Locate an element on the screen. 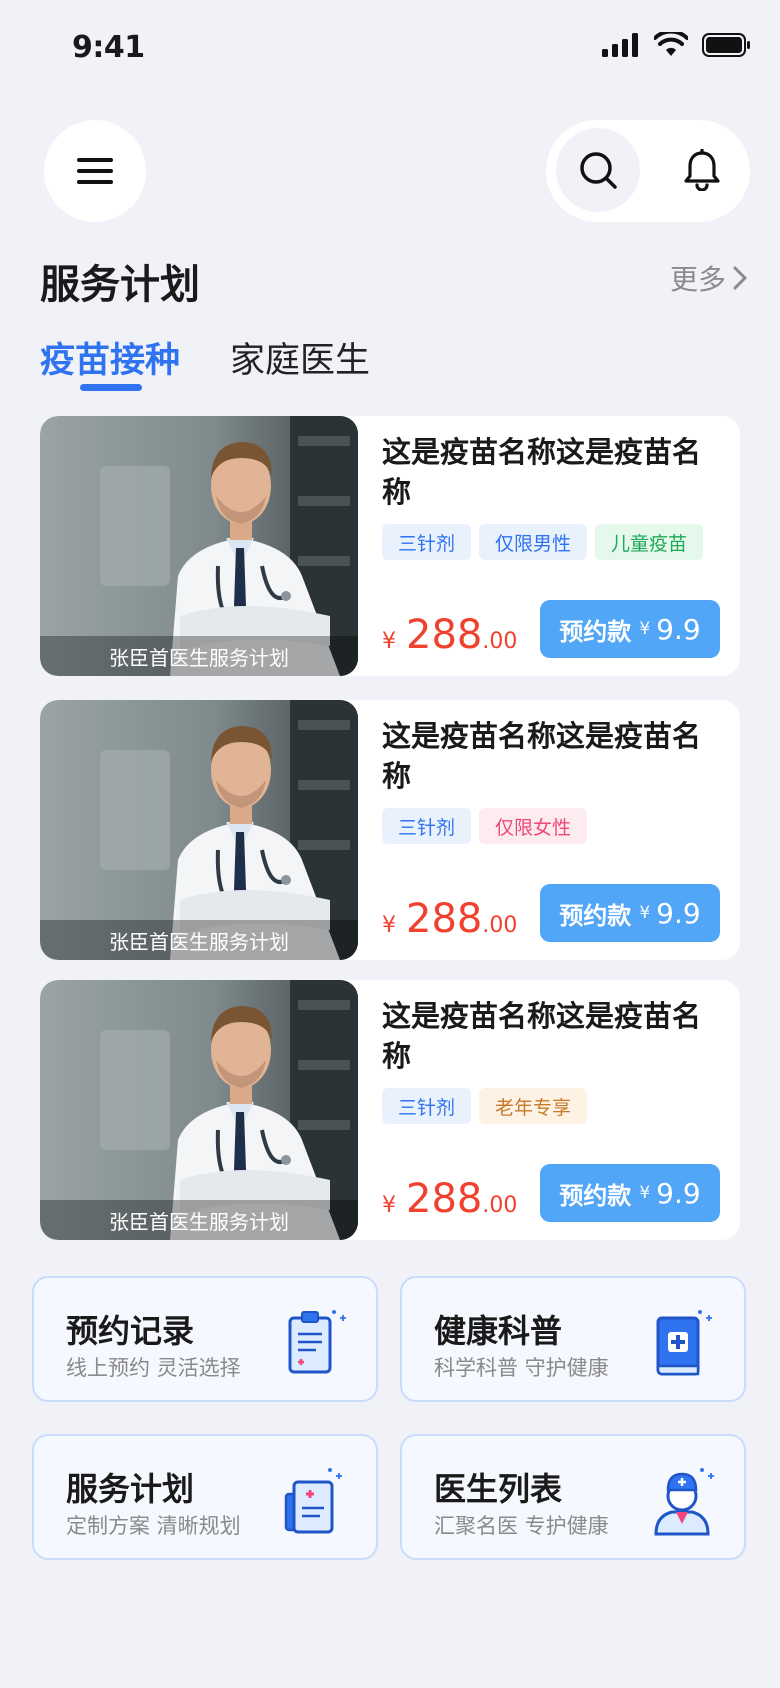 This screenshot has height=1688, width=780. feature-service-plan: 服务计划 定制方案 清晰规划 is located at coordinates (205, 1497).